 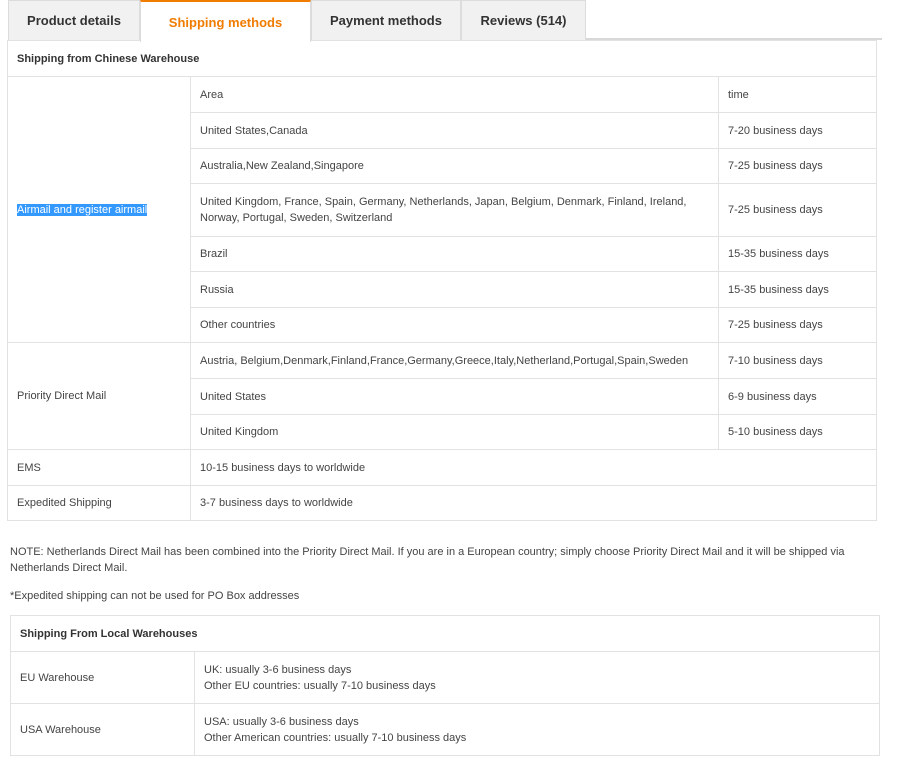 I want to click on table-row: EMS 10-15 business days to worldwide, so click(x=442, y=467).